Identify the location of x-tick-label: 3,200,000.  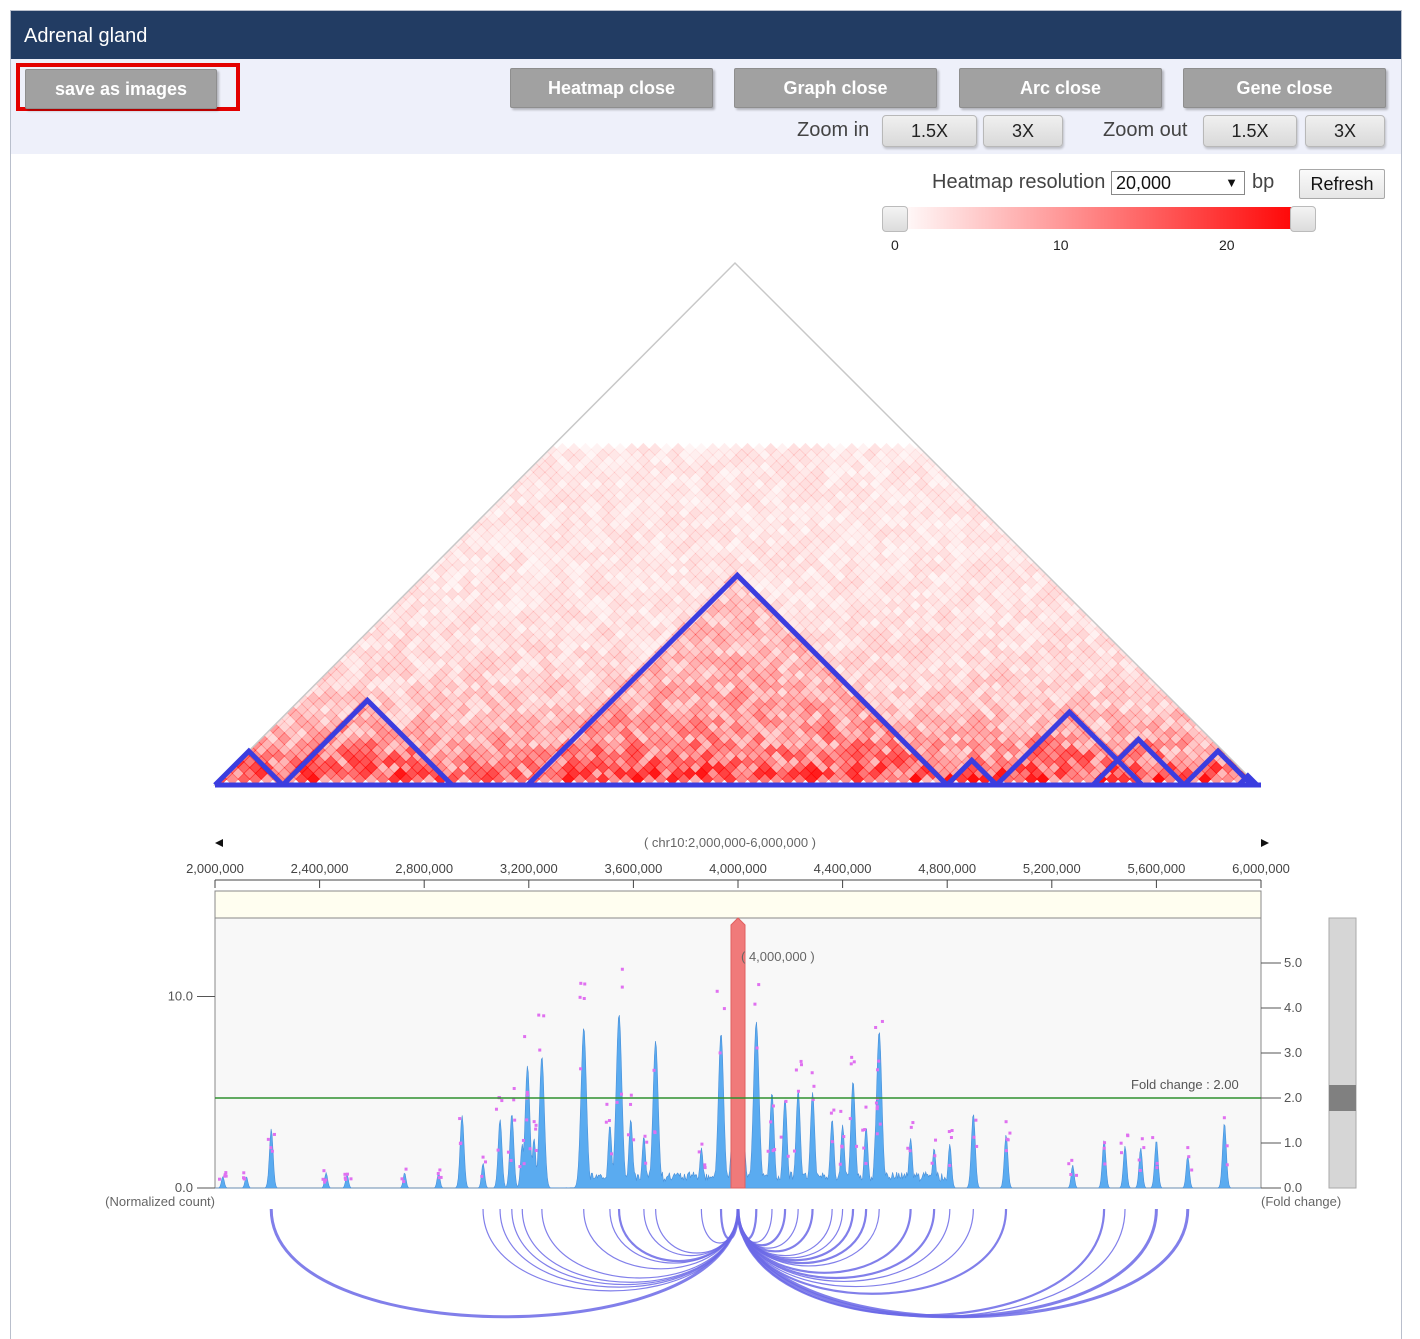
(529, 868).